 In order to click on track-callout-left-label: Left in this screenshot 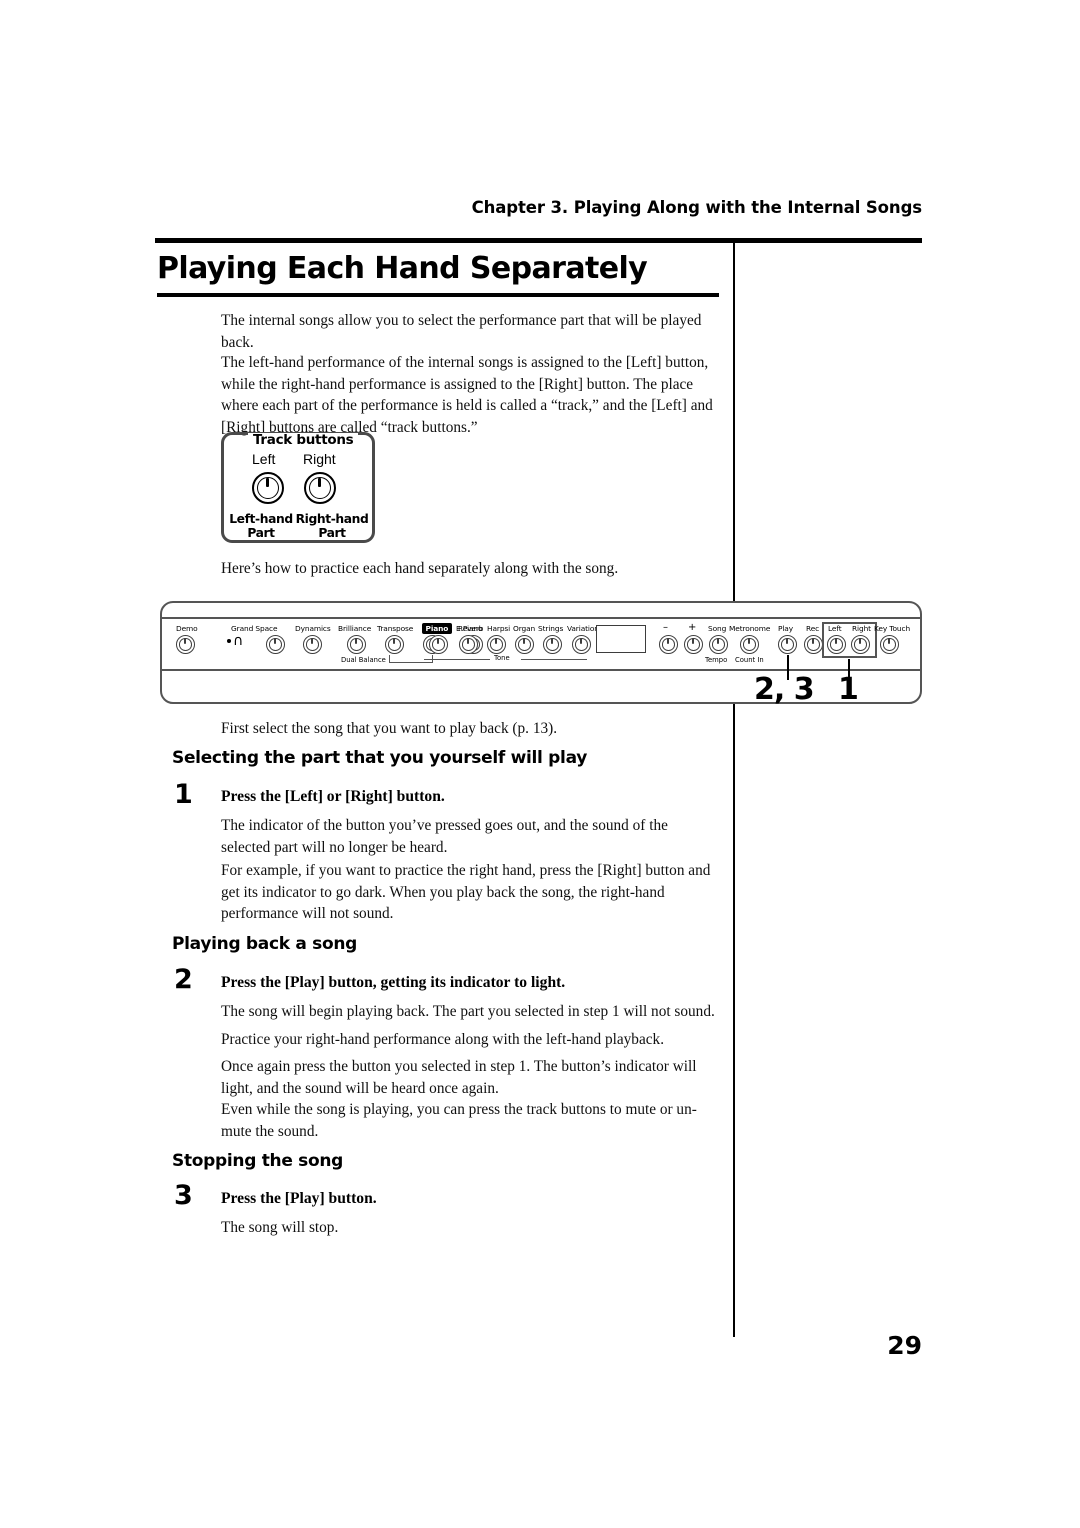, I will do `click(264, 459)`.